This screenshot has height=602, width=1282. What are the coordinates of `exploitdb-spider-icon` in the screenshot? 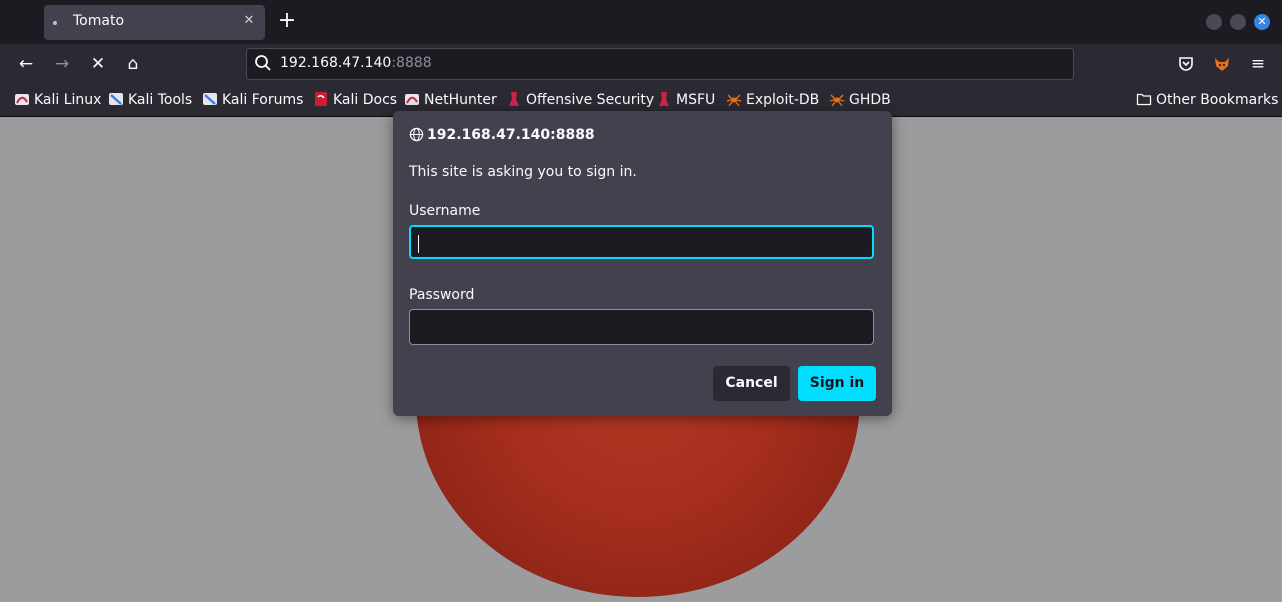 It's located at (734, 100).